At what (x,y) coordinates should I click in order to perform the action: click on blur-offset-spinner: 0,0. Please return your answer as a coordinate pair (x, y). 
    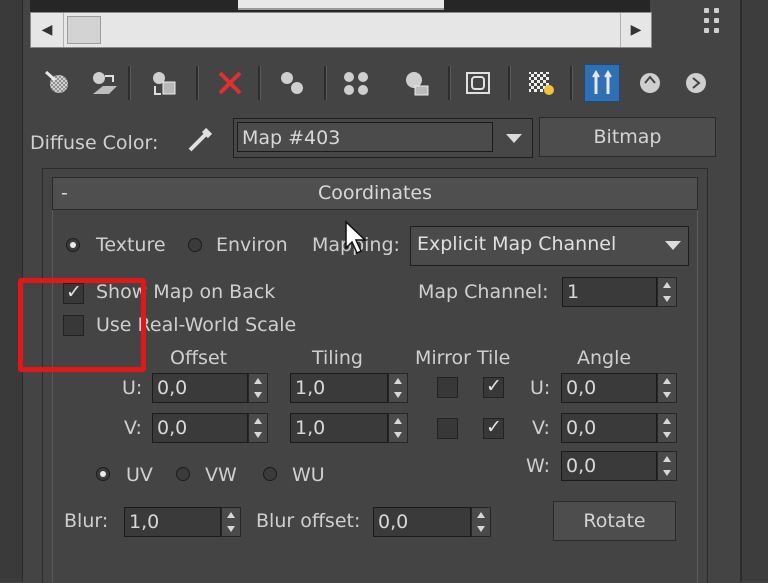
    Looking at the image, I should click on (432, 522).